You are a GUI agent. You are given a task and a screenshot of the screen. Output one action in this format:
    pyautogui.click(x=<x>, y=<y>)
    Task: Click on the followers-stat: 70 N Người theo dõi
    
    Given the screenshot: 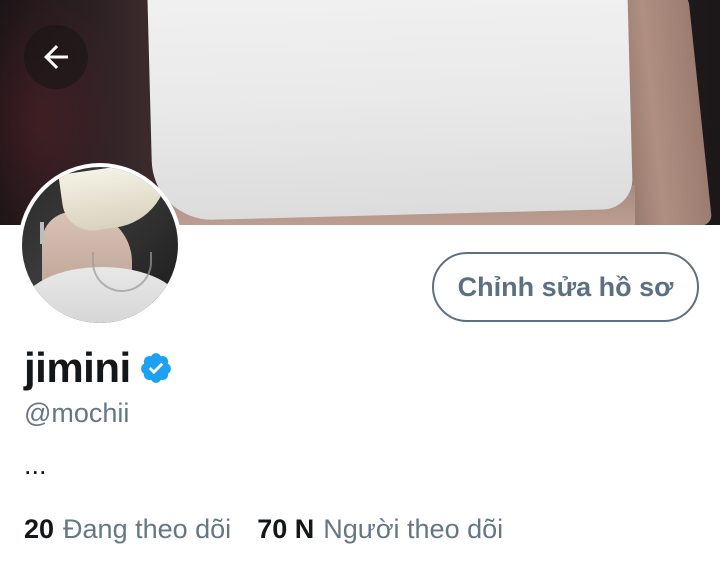 What is the action you would take?
    pyautogui.click(x=380, y=529)
    